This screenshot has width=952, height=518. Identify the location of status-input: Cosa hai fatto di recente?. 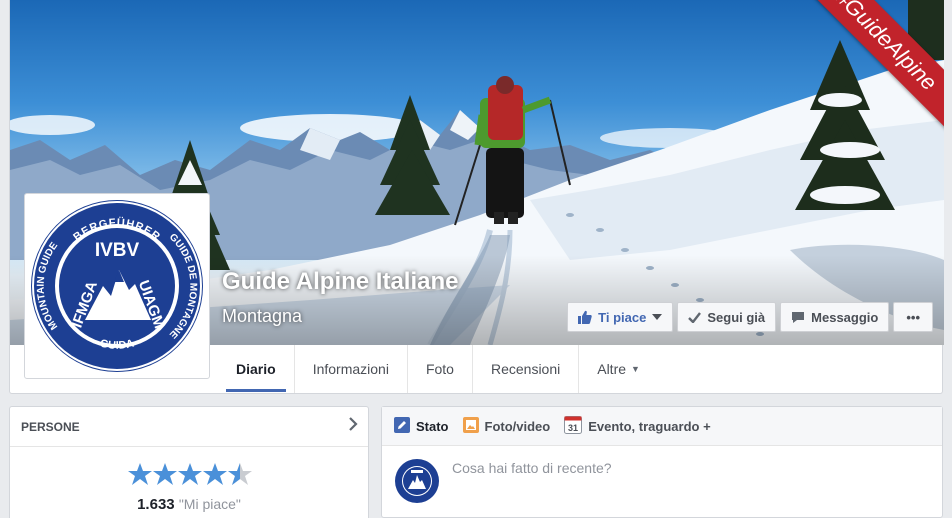
(532, 467).